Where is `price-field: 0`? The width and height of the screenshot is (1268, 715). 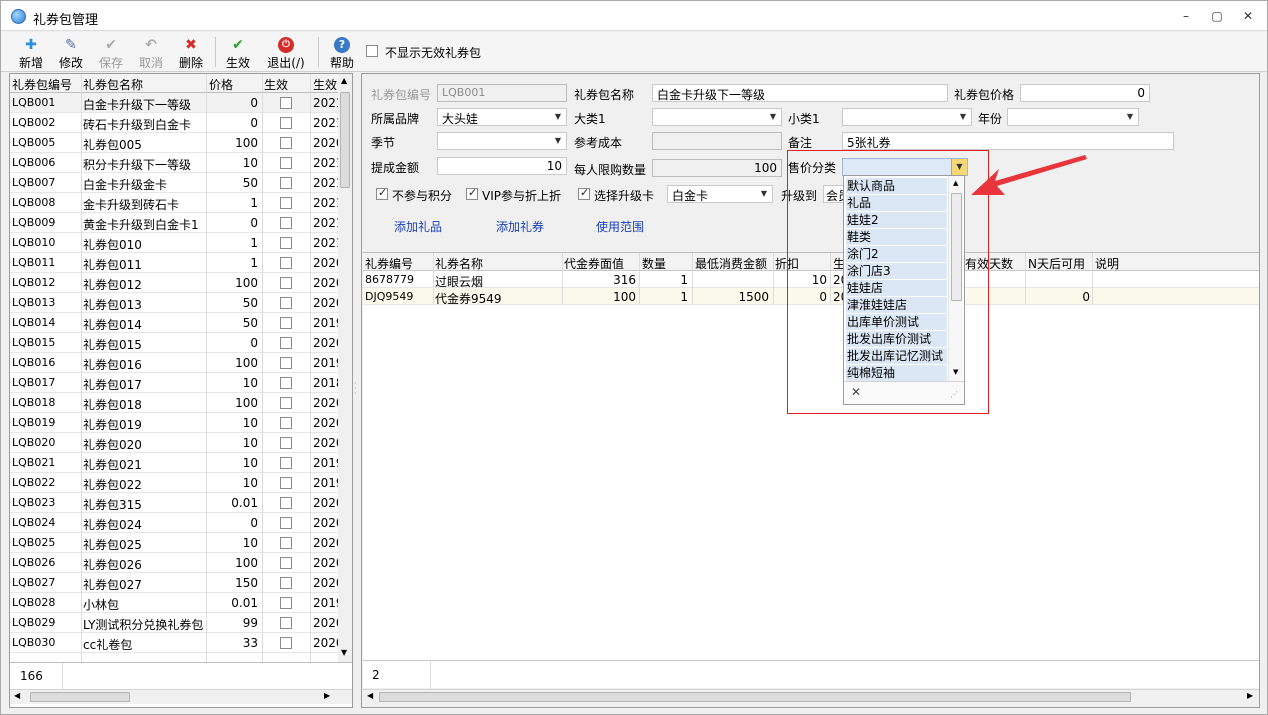
price-field: 0 is located at coordinates (1085, 93).